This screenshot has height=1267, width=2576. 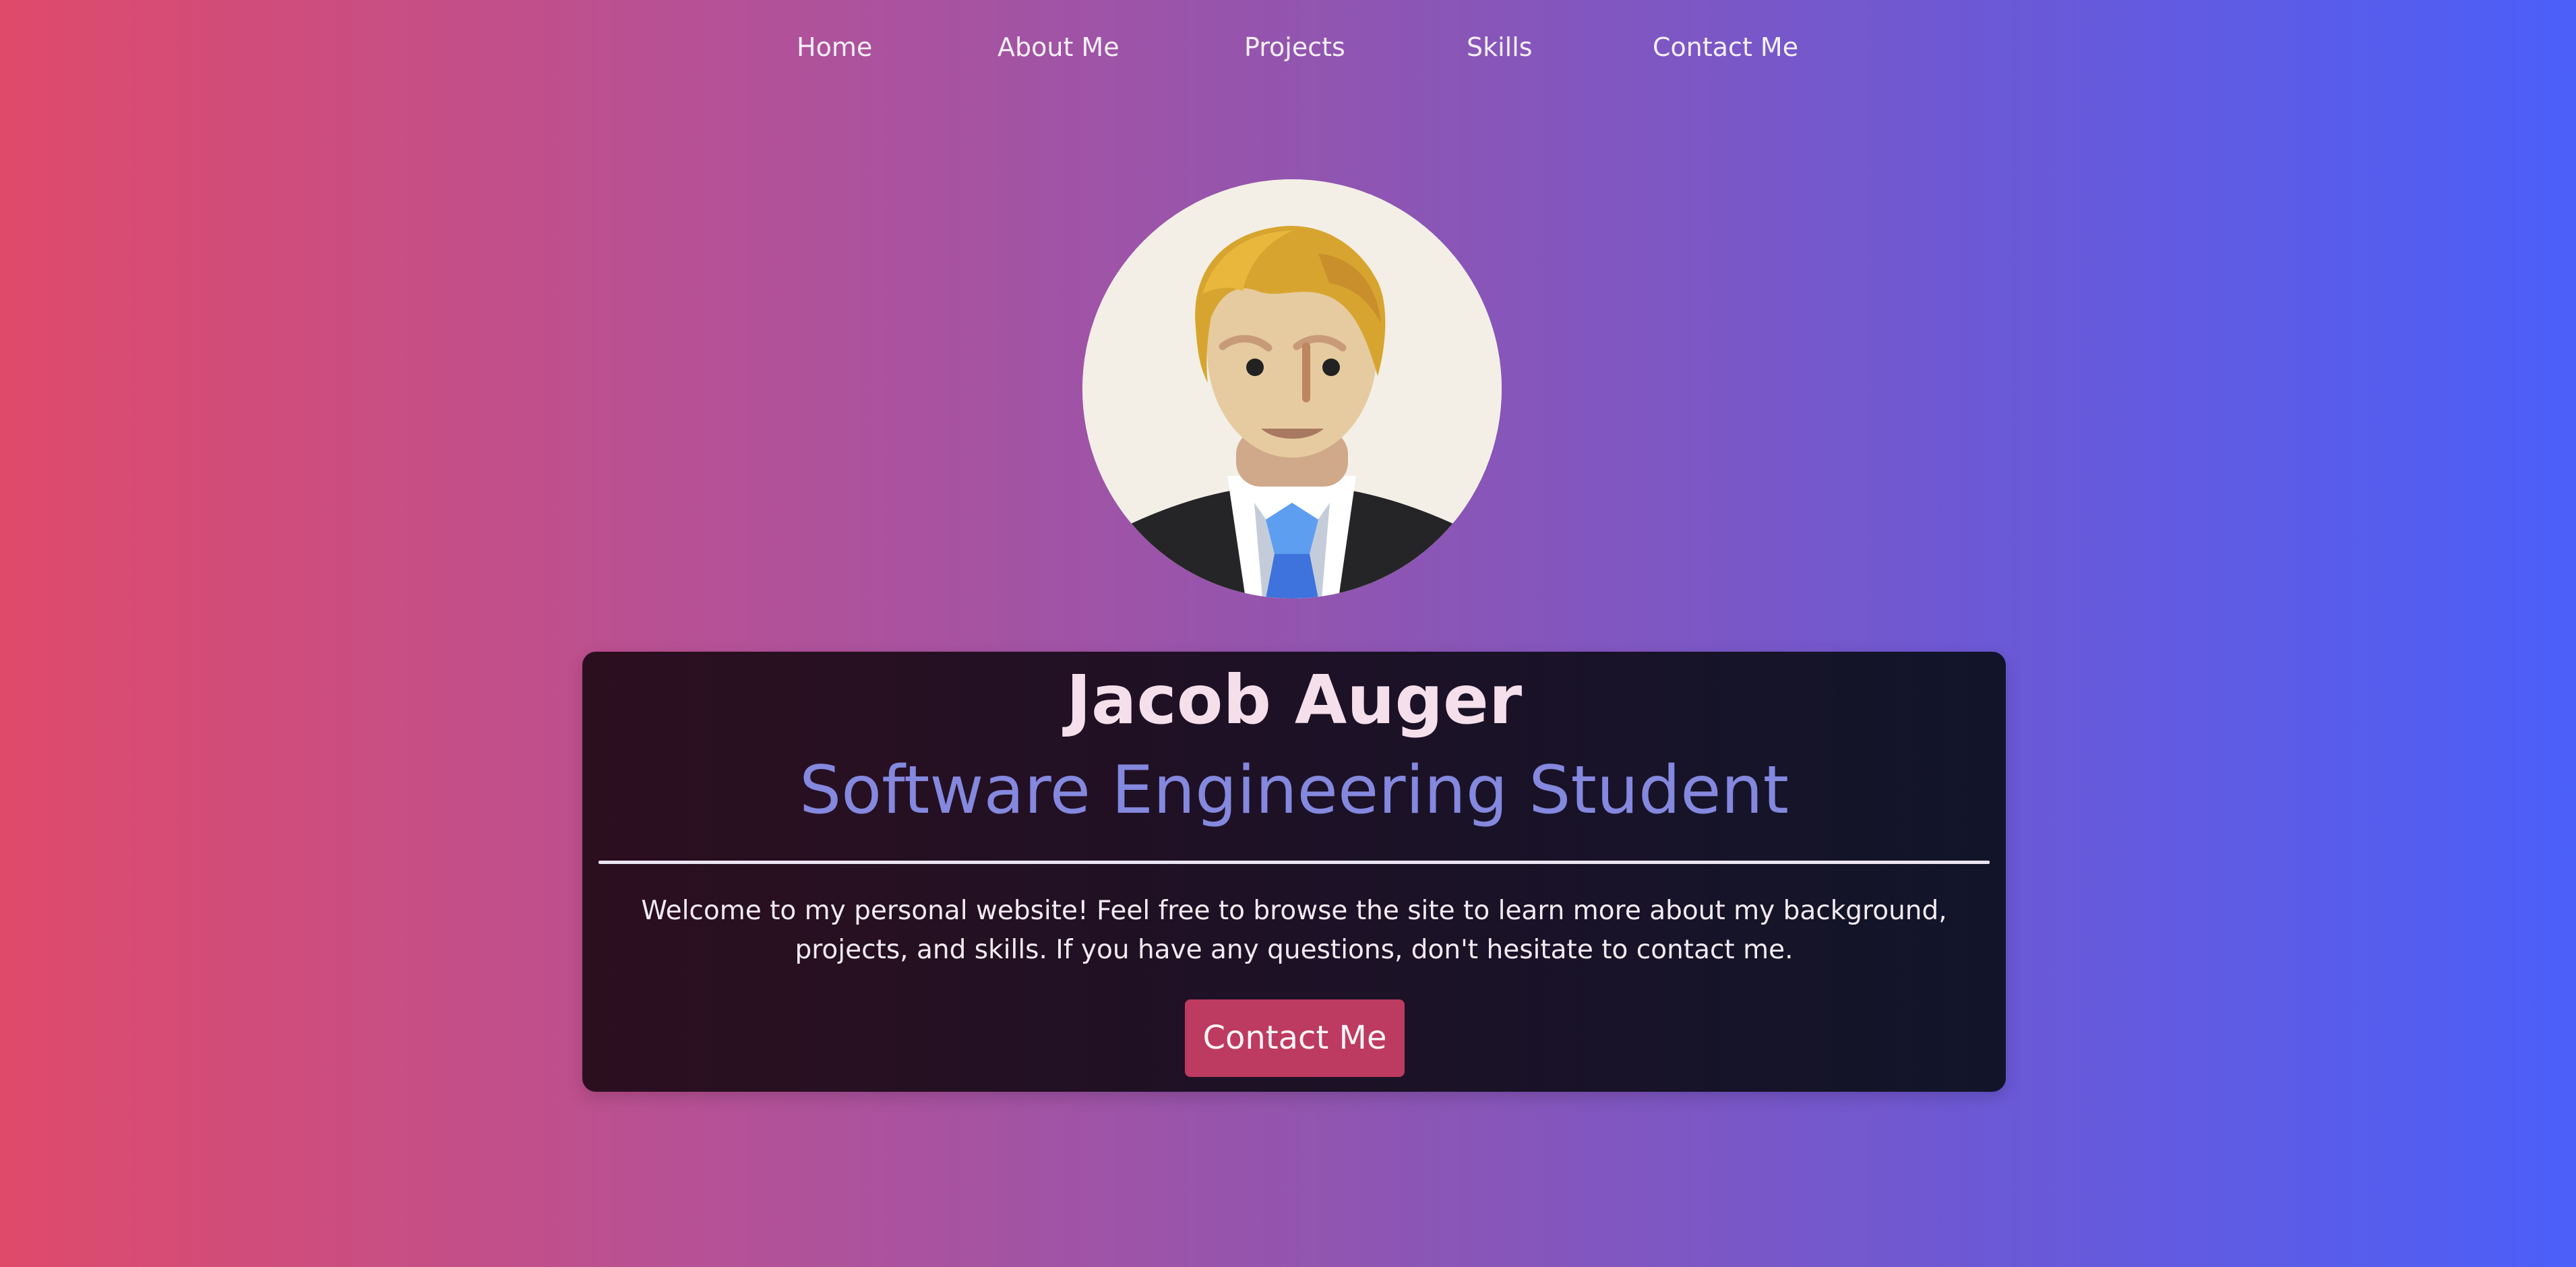 I want to click on contact-me-button: Contact Me, so click(x=1295, y=1038).